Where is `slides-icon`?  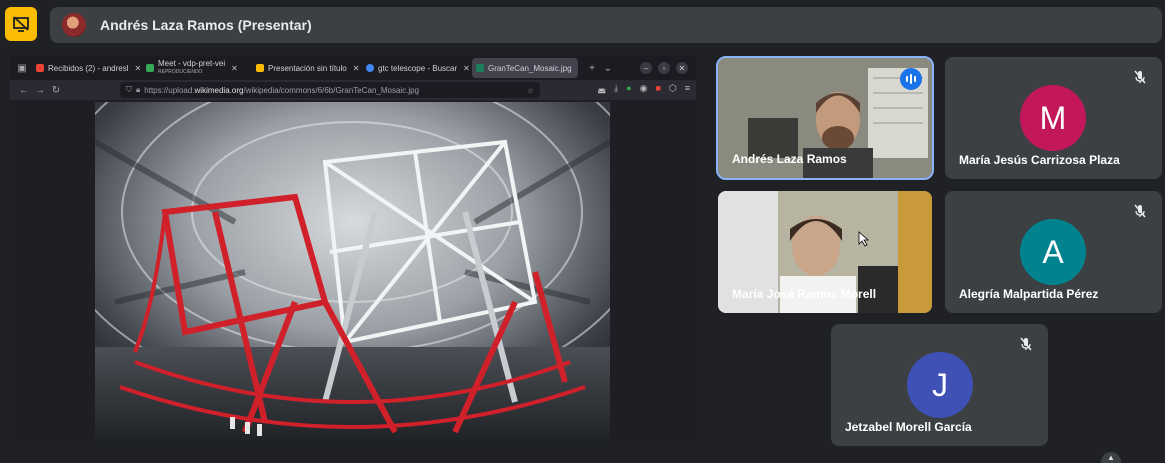
slides-icon is located at coordinates (260, 68).